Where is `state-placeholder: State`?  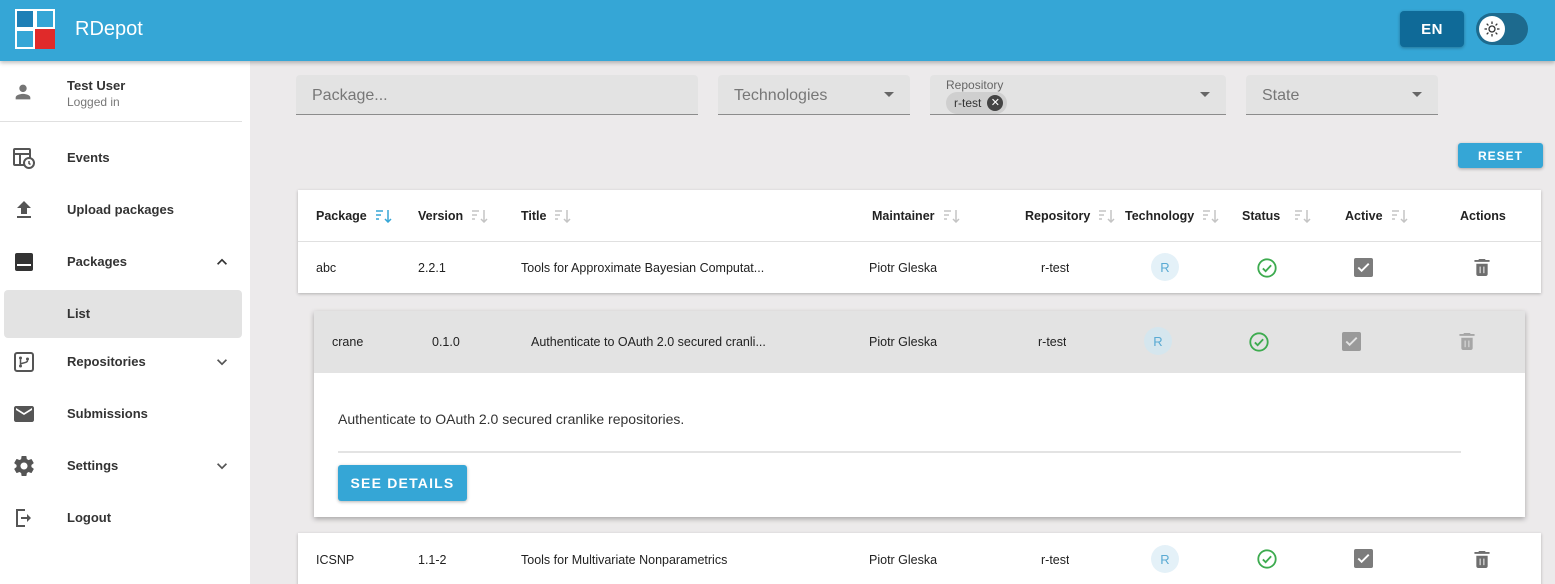
state-placeholder: State is located at coordinates (1281, 95).